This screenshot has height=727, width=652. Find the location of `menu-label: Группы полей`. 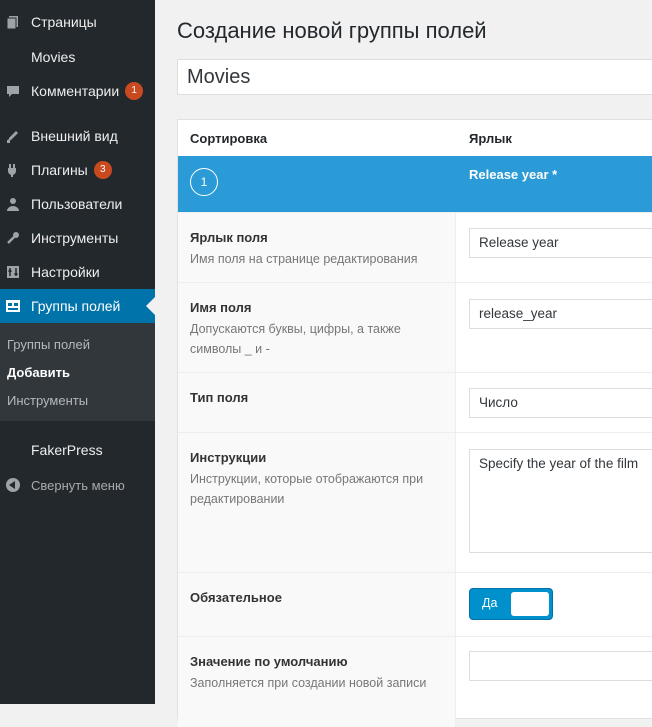

menu-label: Группы полей is located at coordinates (76, 306).